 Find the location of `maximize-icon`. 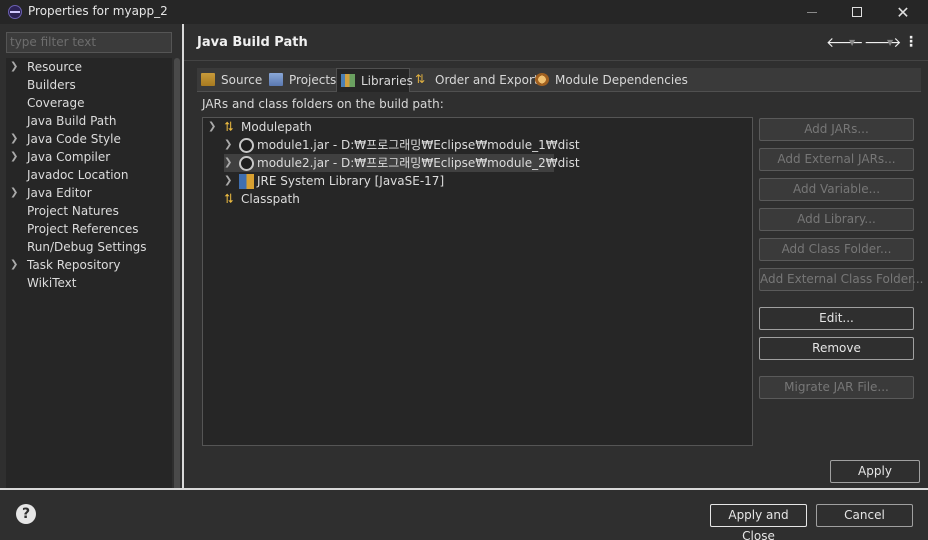

maximize-icon is located at coordinates (857, 12).